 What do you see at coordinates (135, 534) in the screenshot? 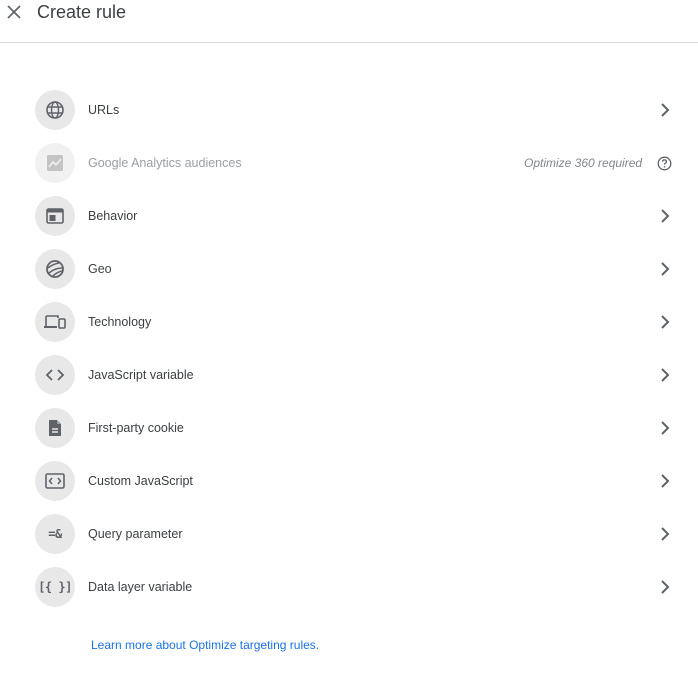
I see `rule-item-label: Query parameter` at bounding box center [135, 534].